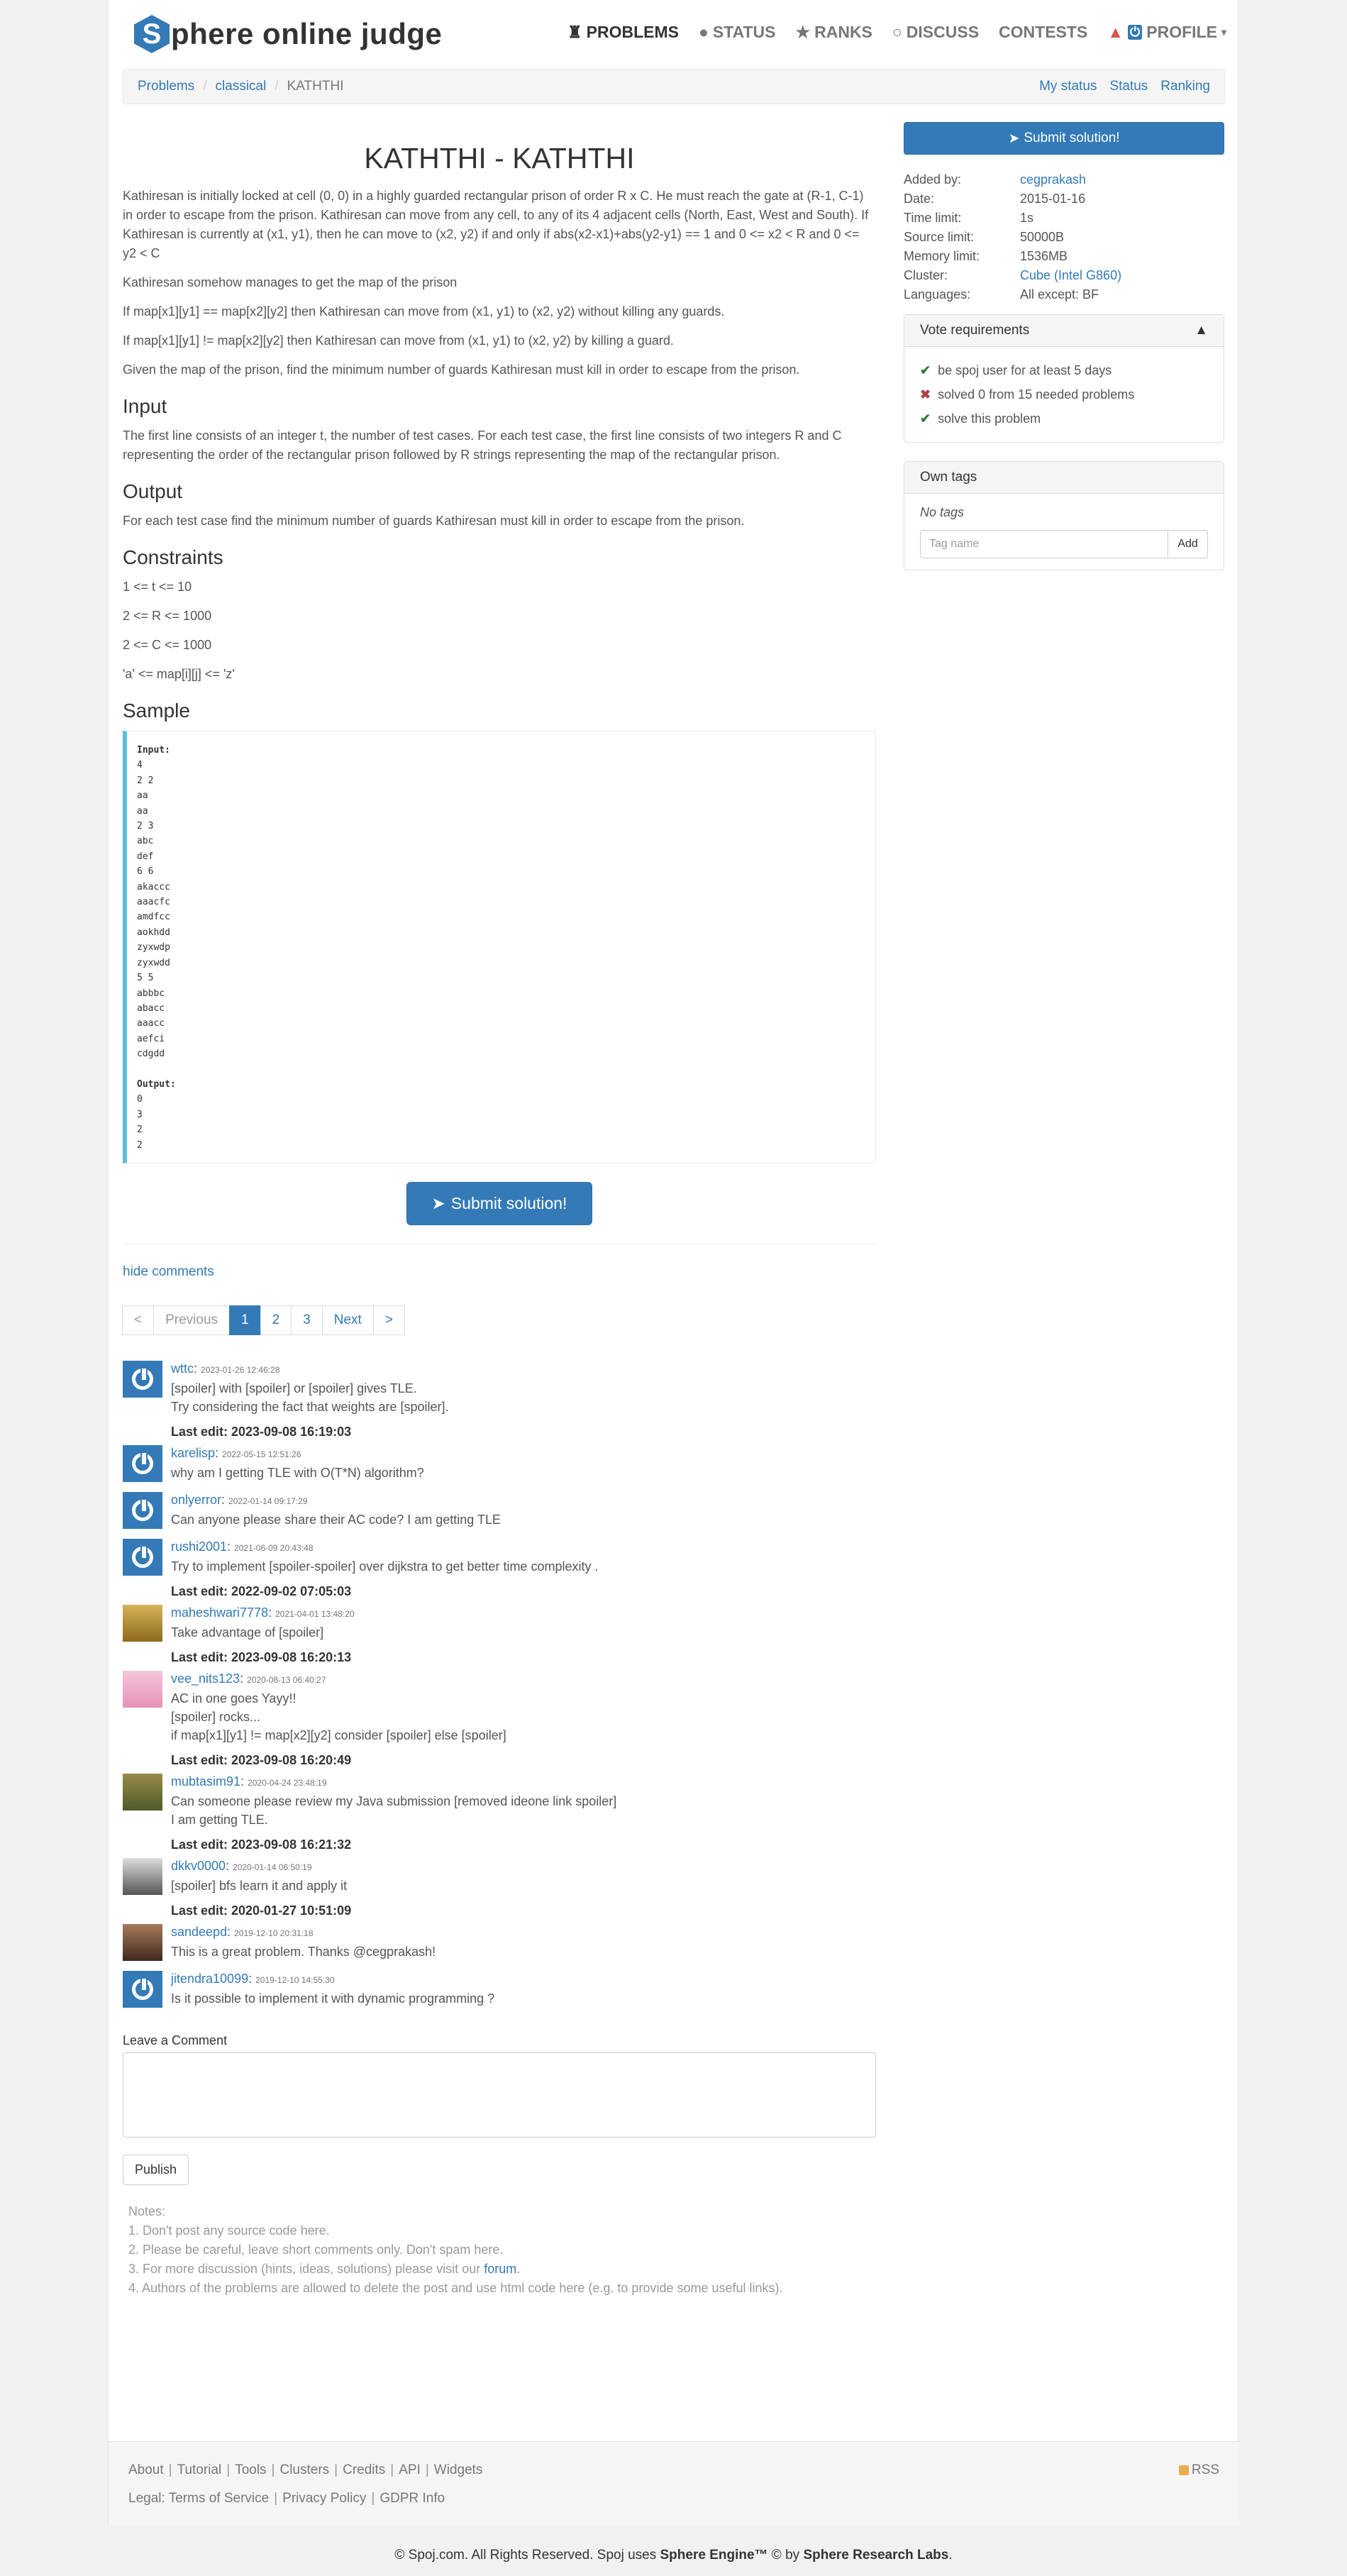 The image size is (1347, 2576). Describe the element at coordinates (412, 2498) in the screenshot. I see `gdpr-link: GDPR Info` at that location.